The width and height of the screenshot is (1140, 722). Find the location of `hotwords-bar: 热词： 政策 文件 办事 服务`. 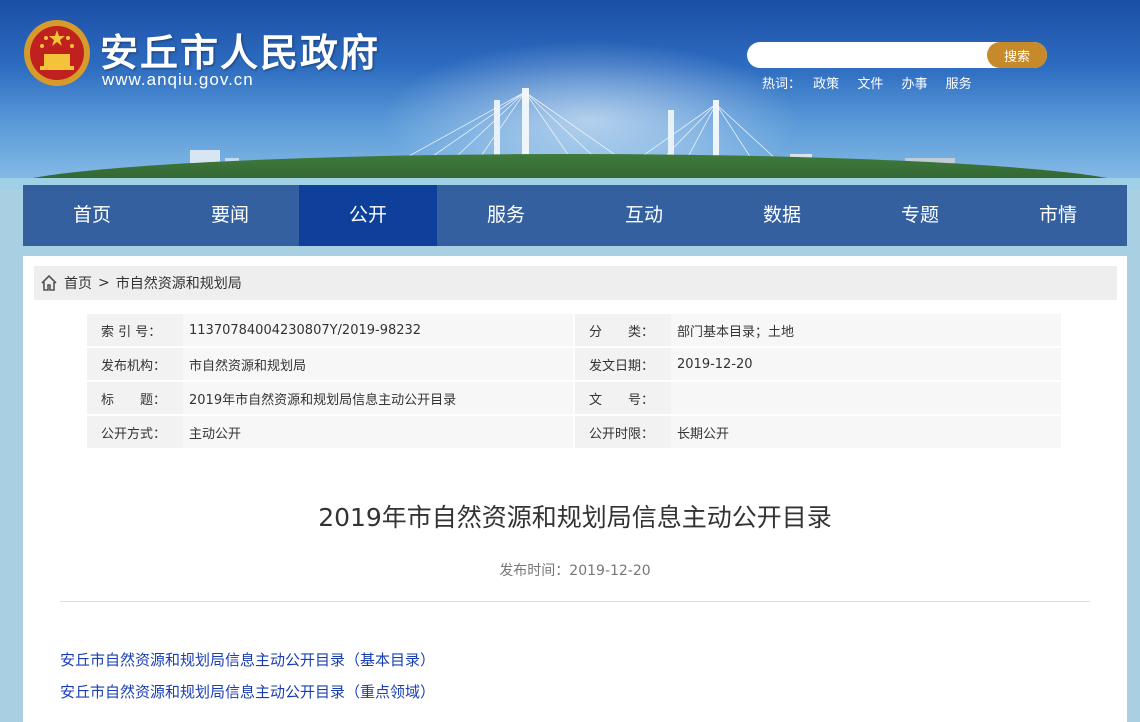

hotwords-bar: 热词： 政策 文件 办事 服务 is located at coordinates (874, 82).